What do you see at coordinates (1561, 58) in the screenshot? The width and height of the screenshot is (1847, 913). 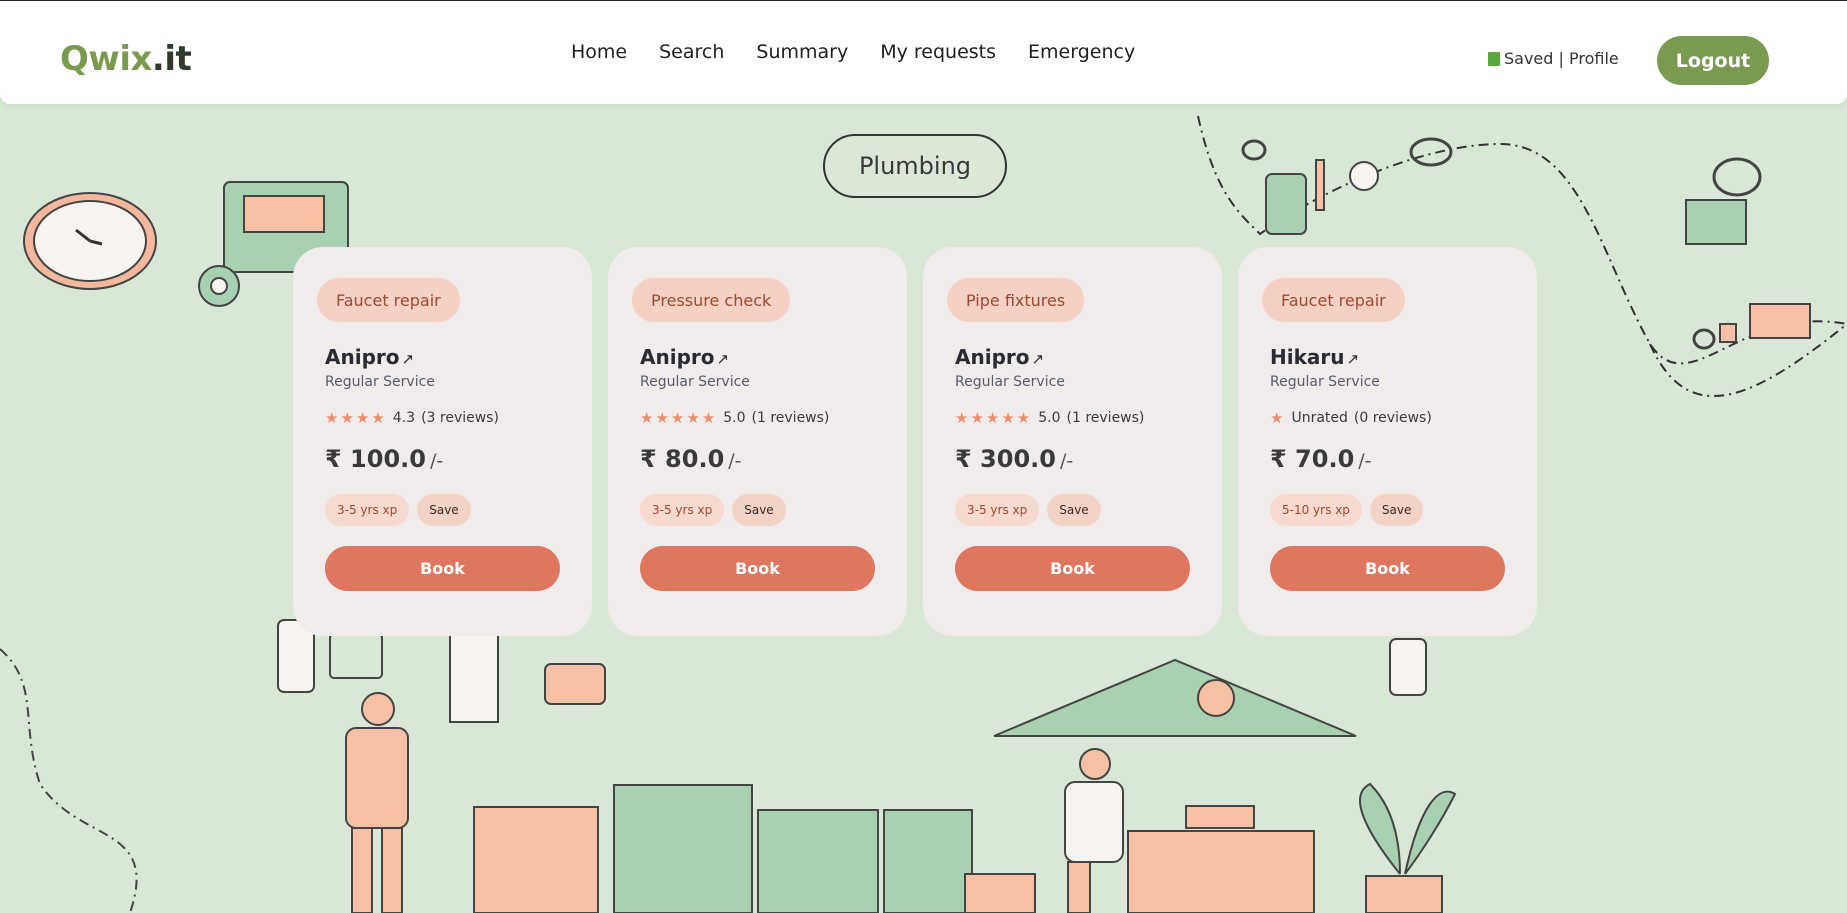 I see `saved-profile-label: Saved | Profile` at bounding box center [1561, 58].